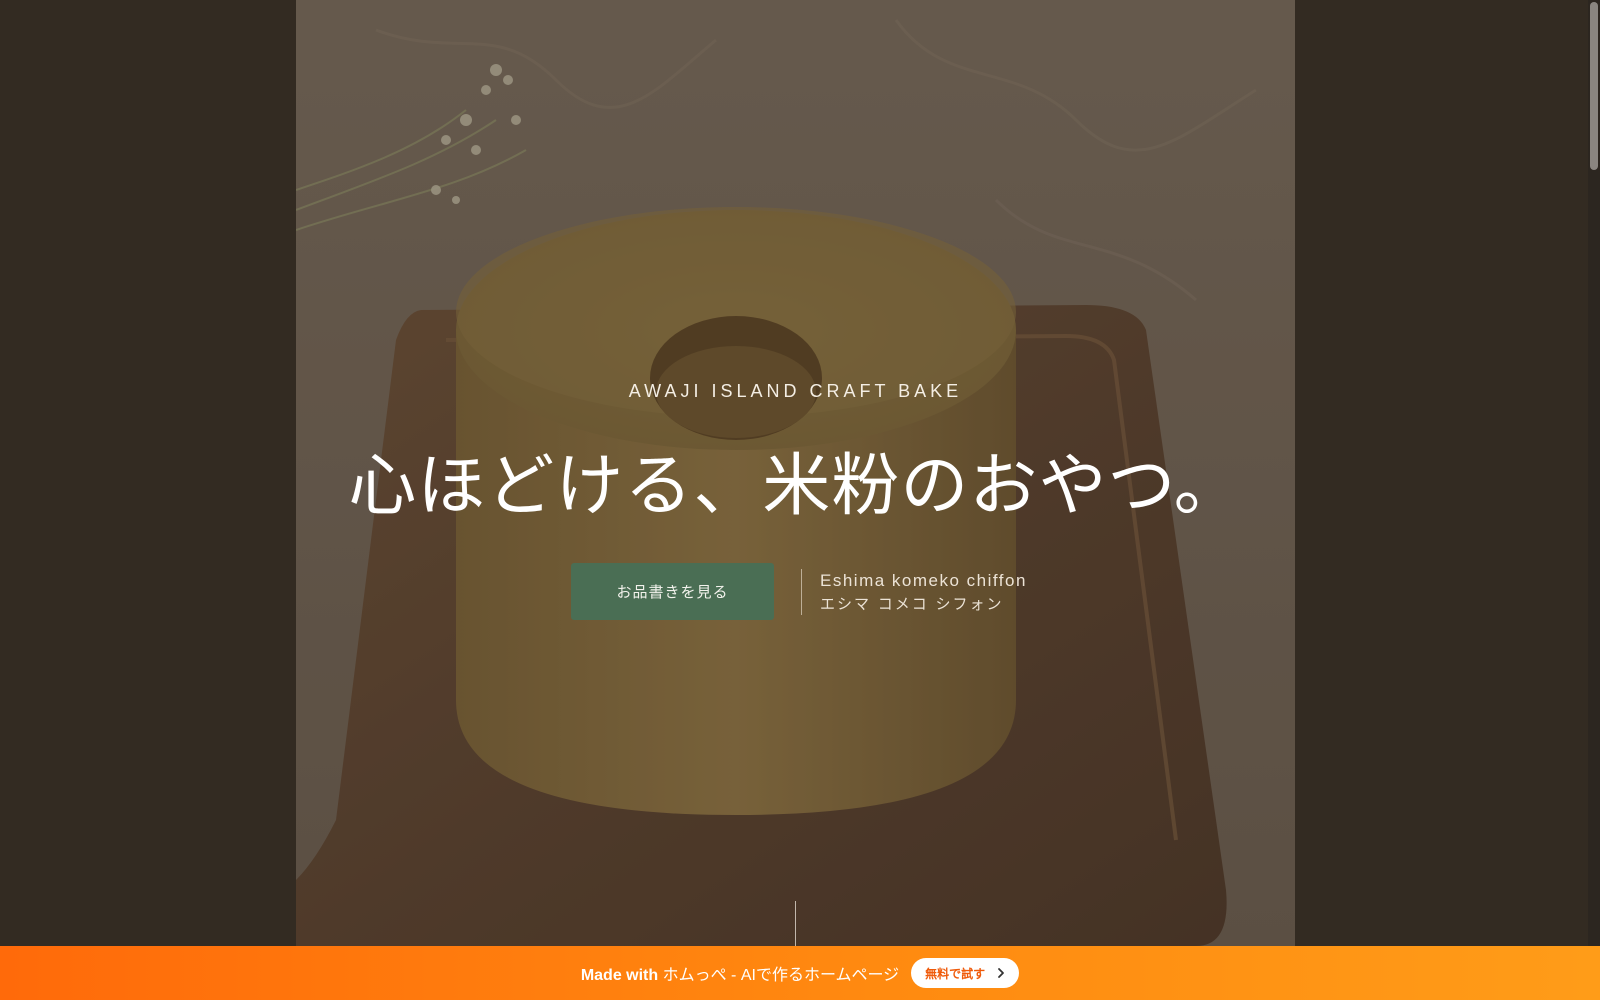 The width and height of the screenshot is (1600, 1000). I want to click on try-free-button: 無料で試す, so click(965, 973).